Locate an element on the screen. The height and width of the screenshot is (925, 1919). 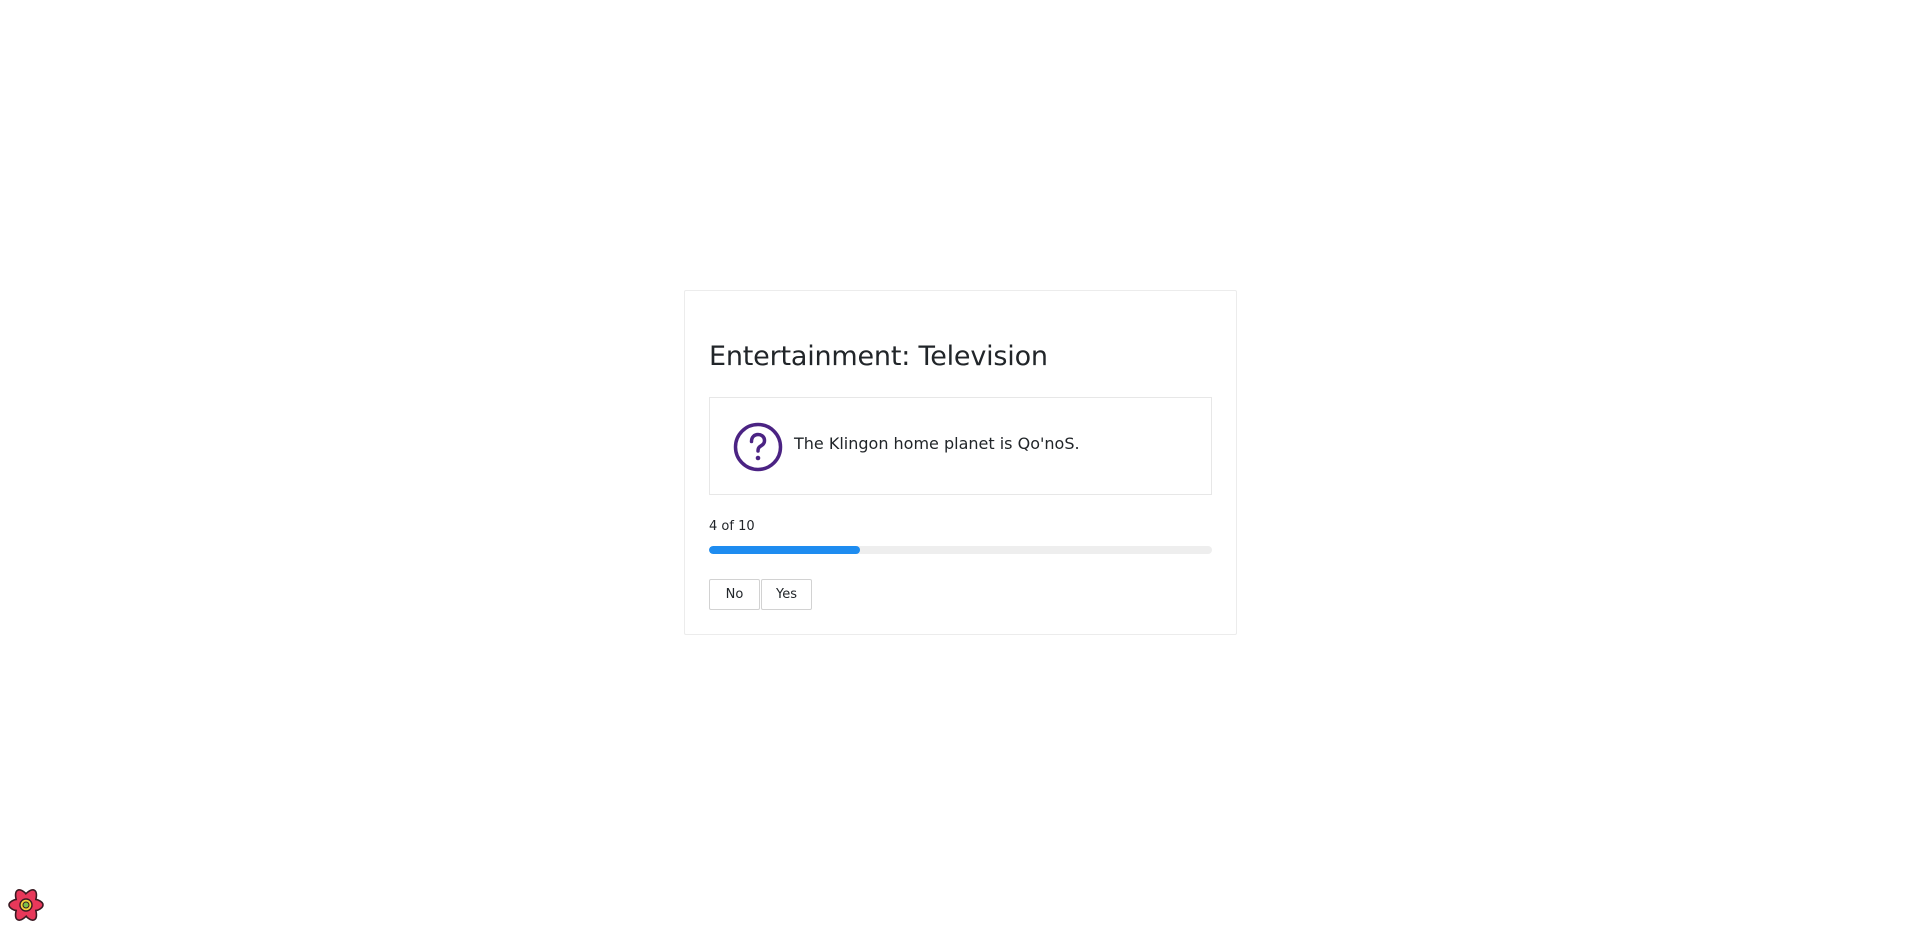
react-devtools-logo-icon is located at coordinates (26, 905).